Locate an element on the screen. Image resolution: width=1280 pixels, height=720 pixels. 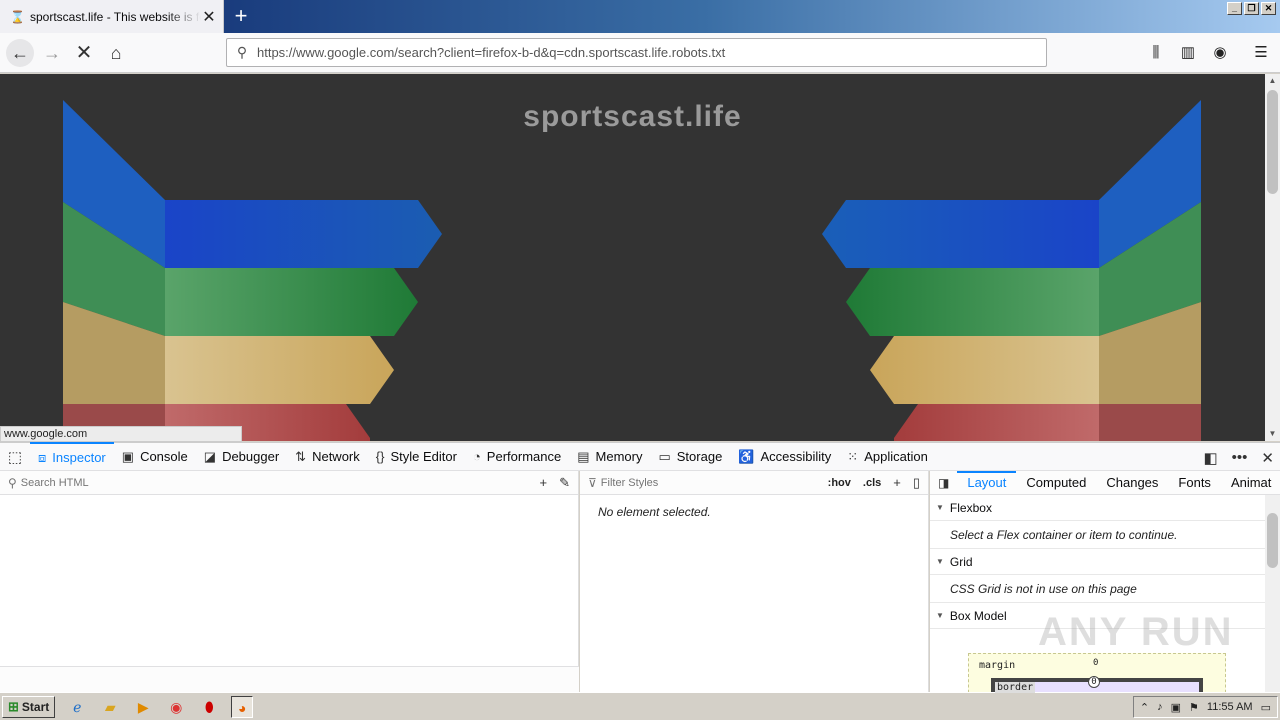
forward-button: → is located at coordinates (52, 53).